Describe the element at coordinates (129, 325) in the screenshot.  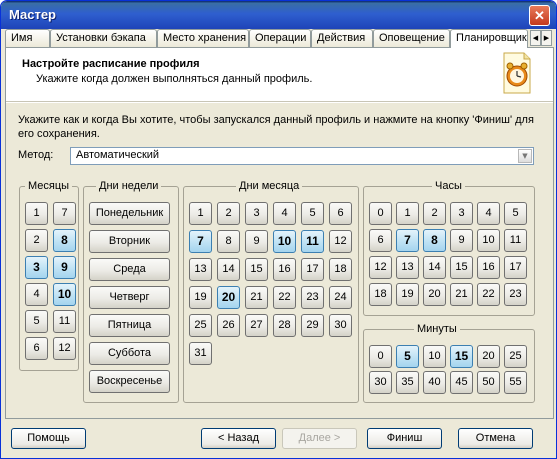
I see `weekday-button-5: Пятница` at that location.